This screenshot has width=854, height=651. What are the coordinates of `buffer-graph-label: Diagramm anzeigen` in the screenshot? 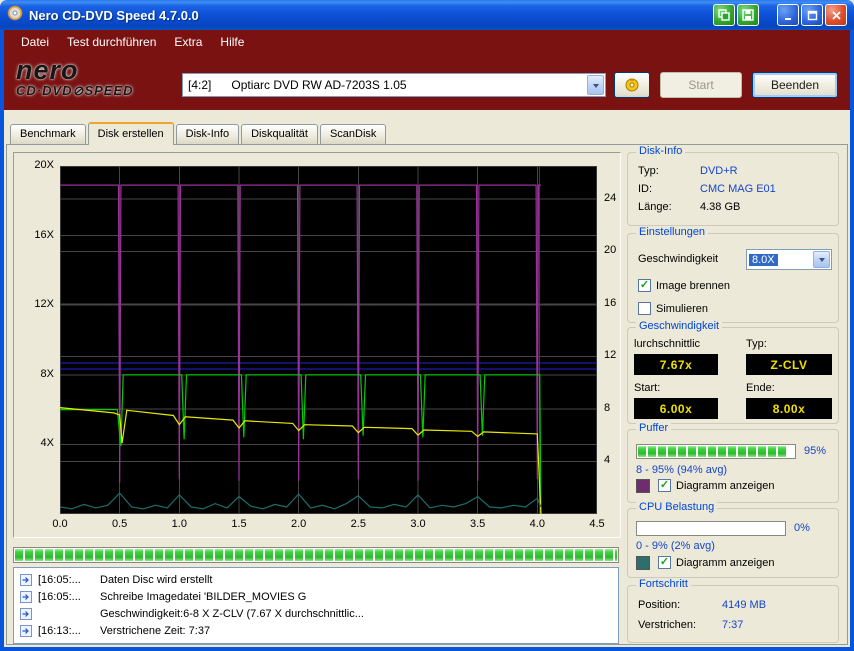 It's located at (725, 485).